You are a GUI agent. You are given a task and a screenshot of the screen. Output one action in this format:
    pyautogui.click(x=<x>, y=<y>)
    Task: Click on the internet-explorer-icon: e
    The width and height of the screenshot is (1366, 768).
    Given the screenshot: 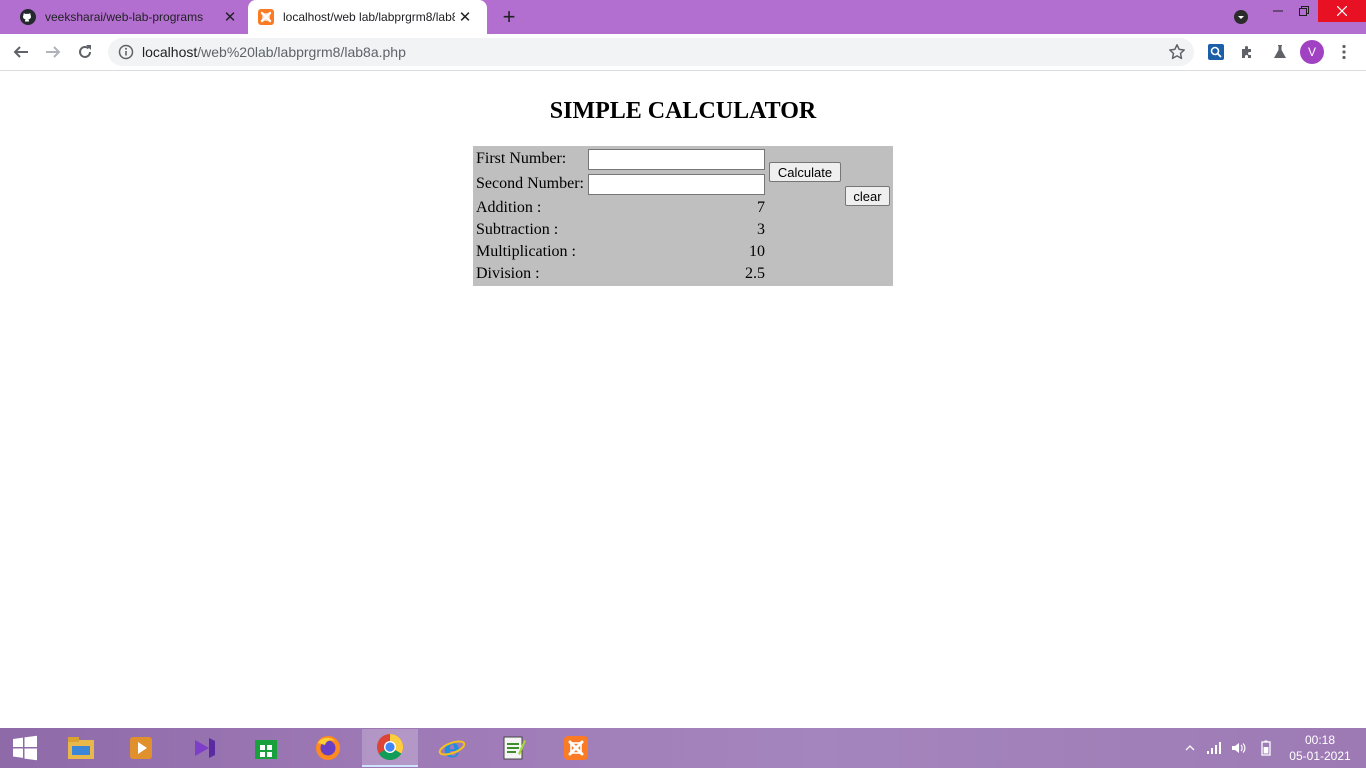 What is the action you would take?
    pyautogui.click(x=452, y=748)
    